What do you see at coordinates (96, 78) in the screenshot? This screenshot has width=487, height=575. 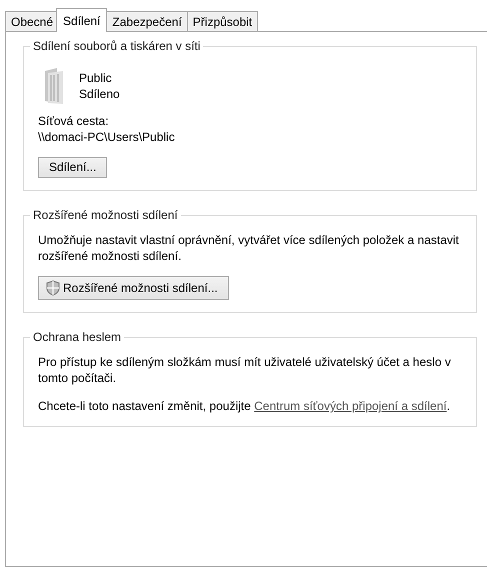 I see `folder-name: Public` at bounding box center [96, 78].